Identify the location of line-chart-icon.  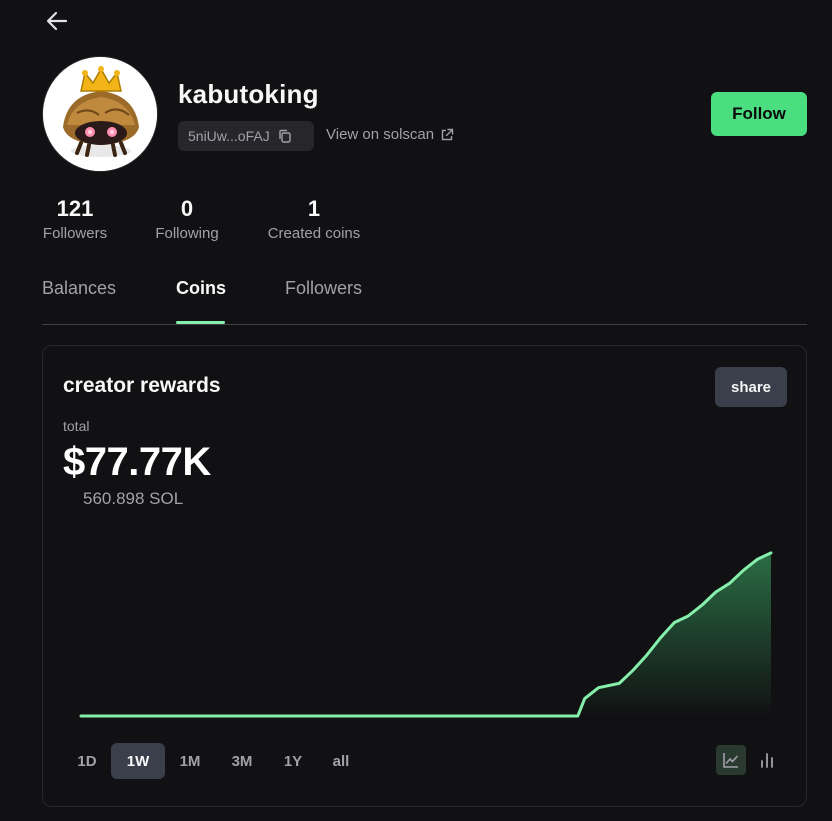
(730, 760).